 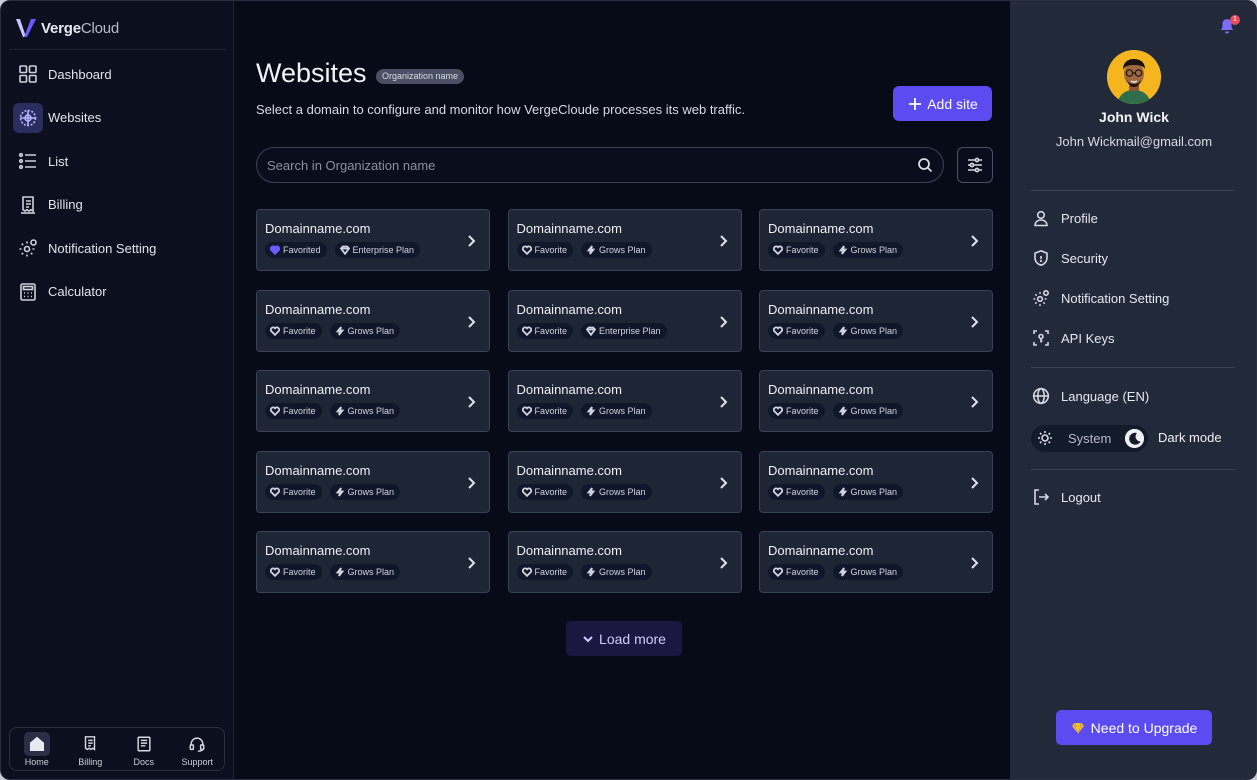 I want to click on gear-bell-icon, so click(x=28, y=248).